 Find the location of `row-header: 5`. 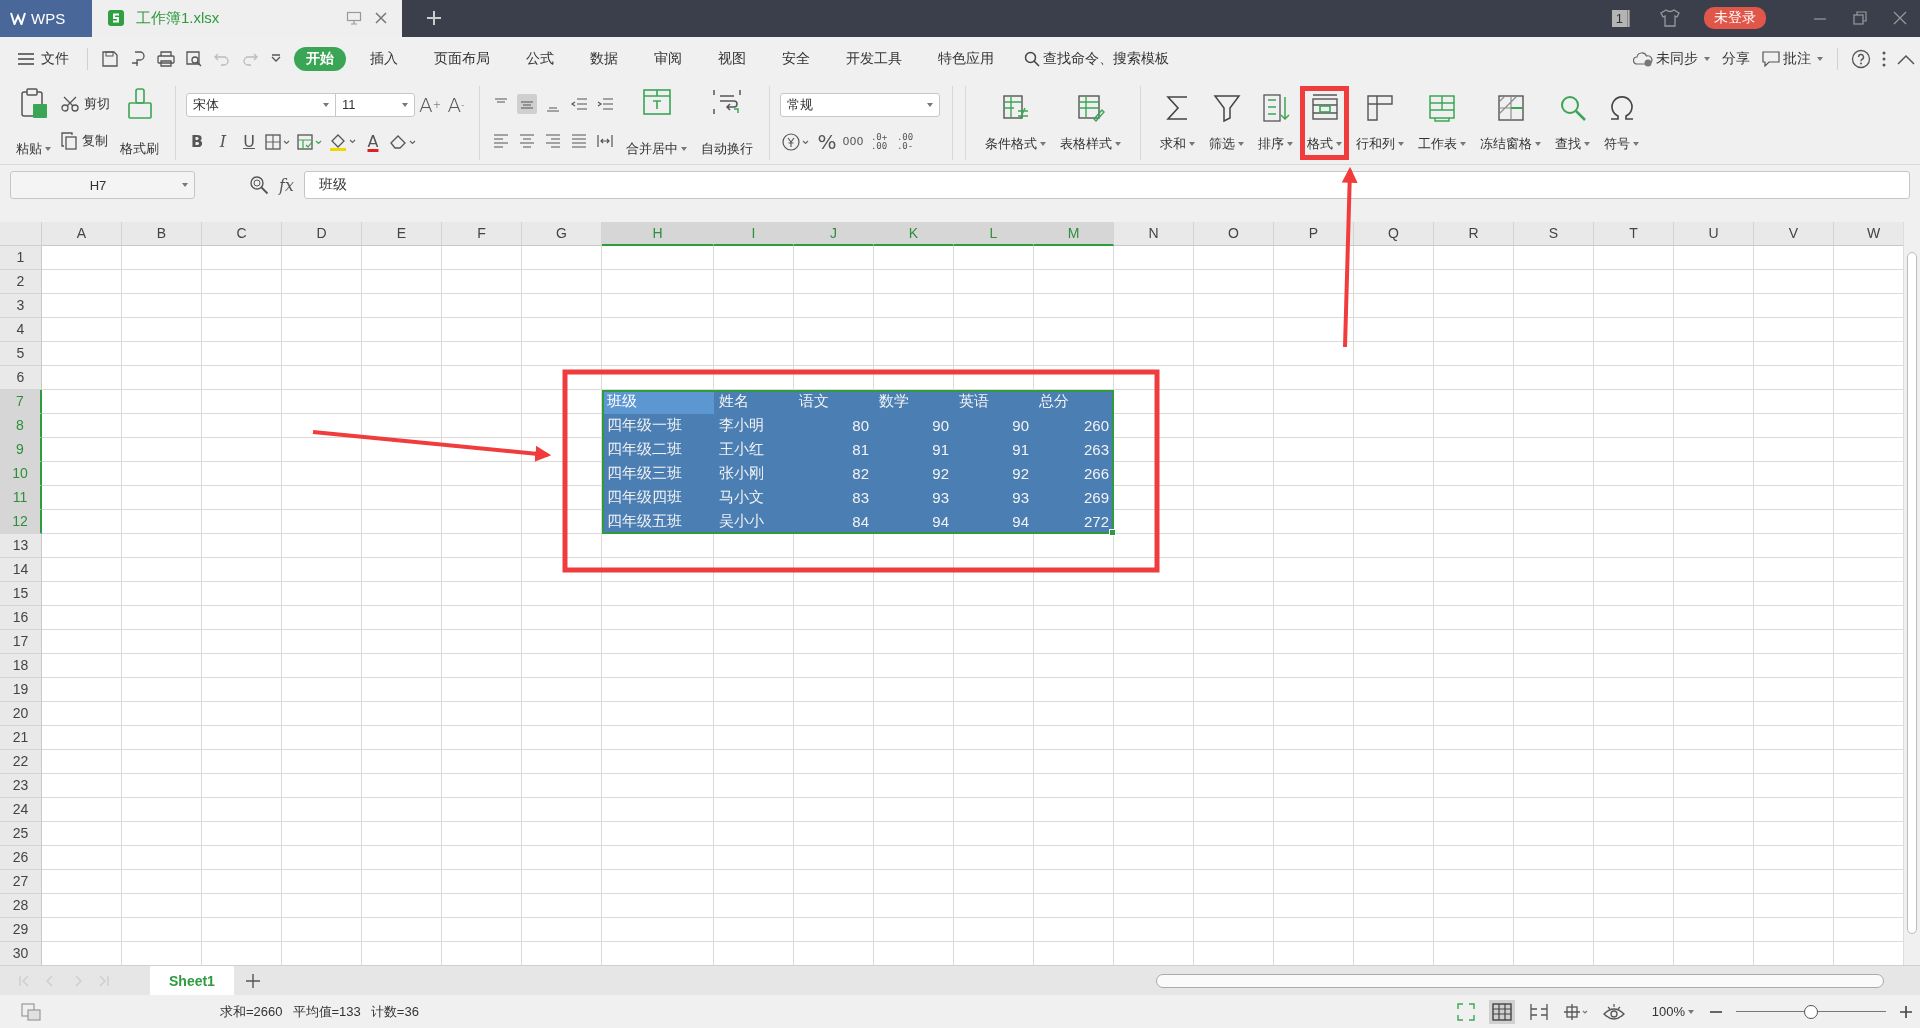

row-header: 5 is located at coordinates (21, 353).